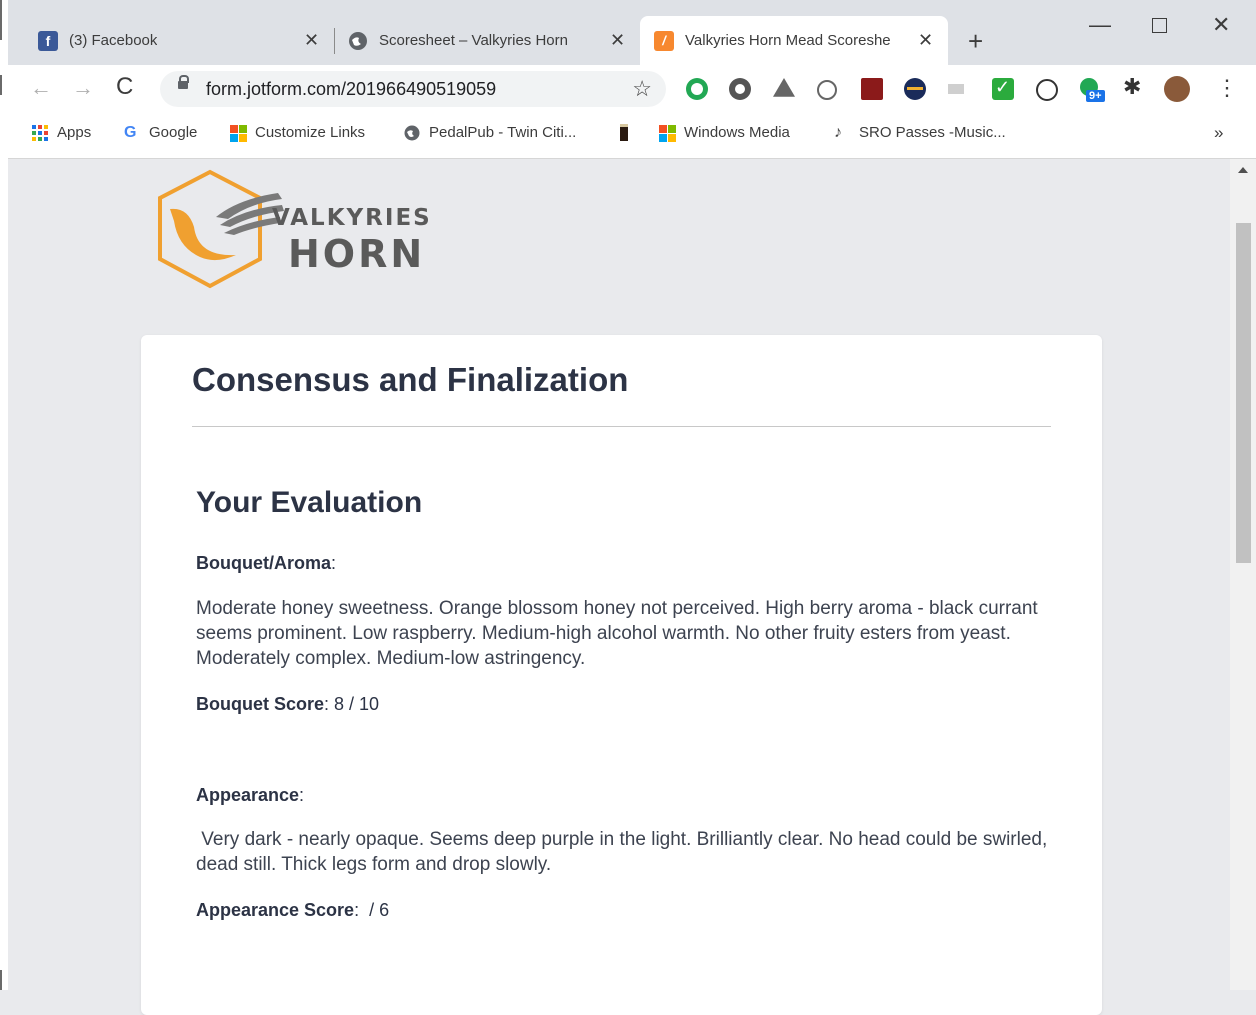  I want to click on scrollbar-thumb, so click(1243, 393).